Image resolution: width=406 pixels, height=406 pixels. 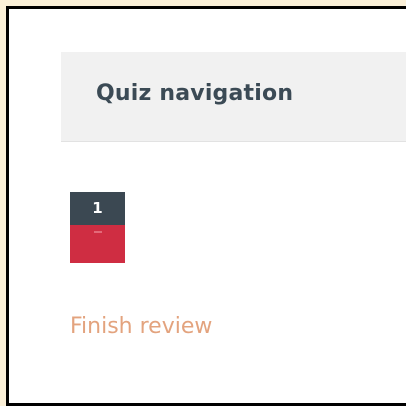 I want to click on finish-review-link: Finish review, so click(x=141, y=327).